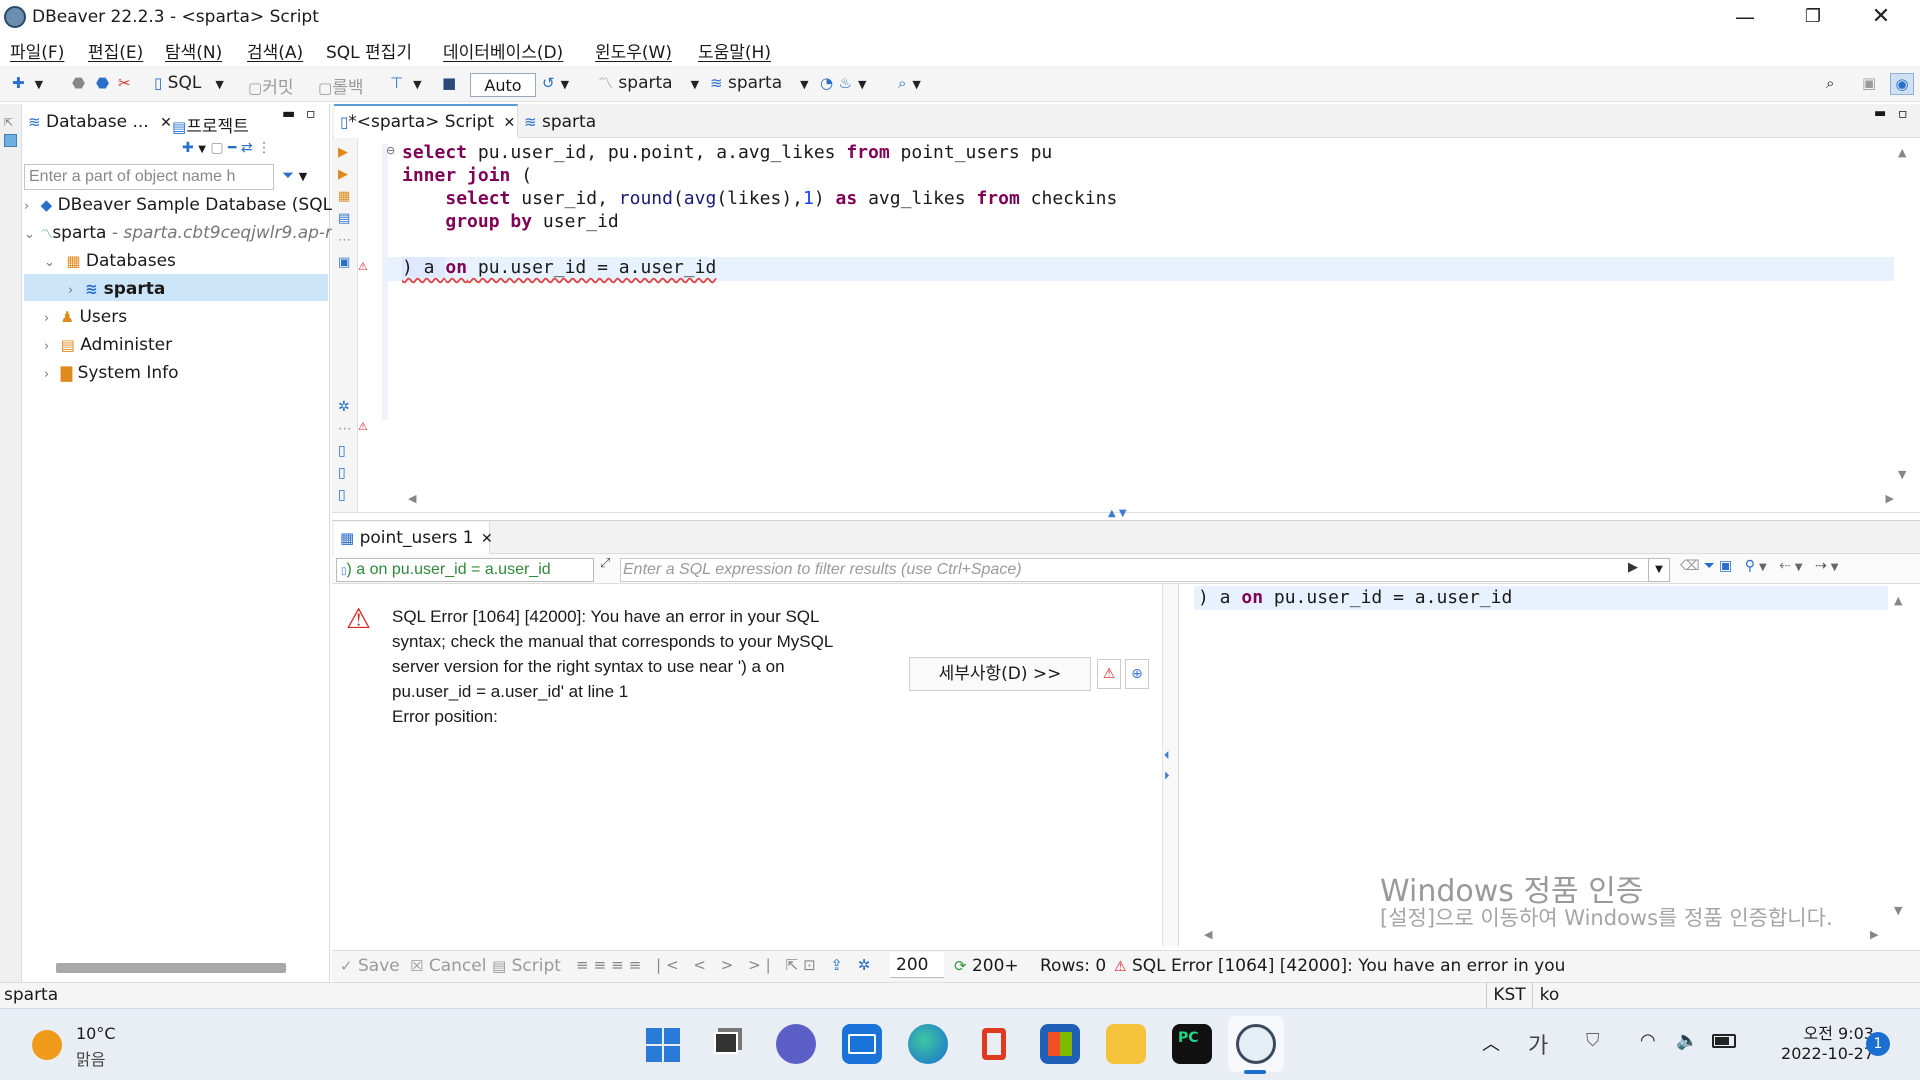 The image size is (1920, 1080). Describe the element at coordinates (344, 208) in the screenshot. I see `editor-side-tools: ▶ ▶ ▦ ▤ ⋯ ▣` at that location.